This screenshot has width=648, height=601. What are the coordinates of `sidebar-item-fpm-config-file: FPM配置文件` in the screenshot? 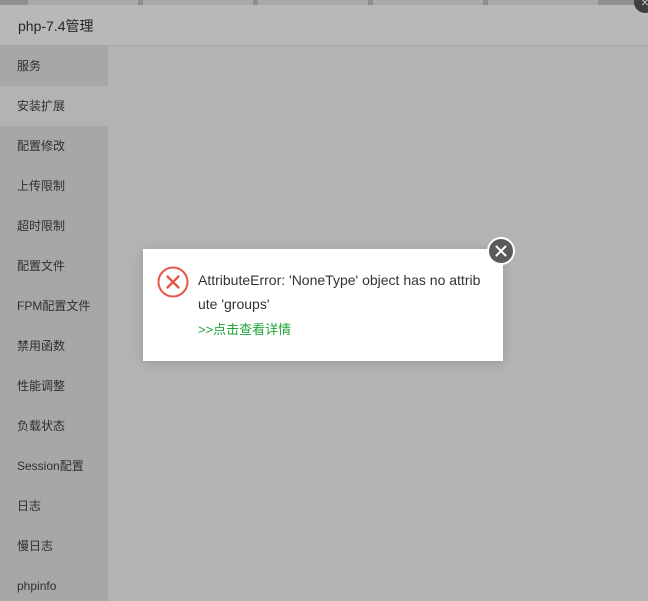 It's located at (54, 306).